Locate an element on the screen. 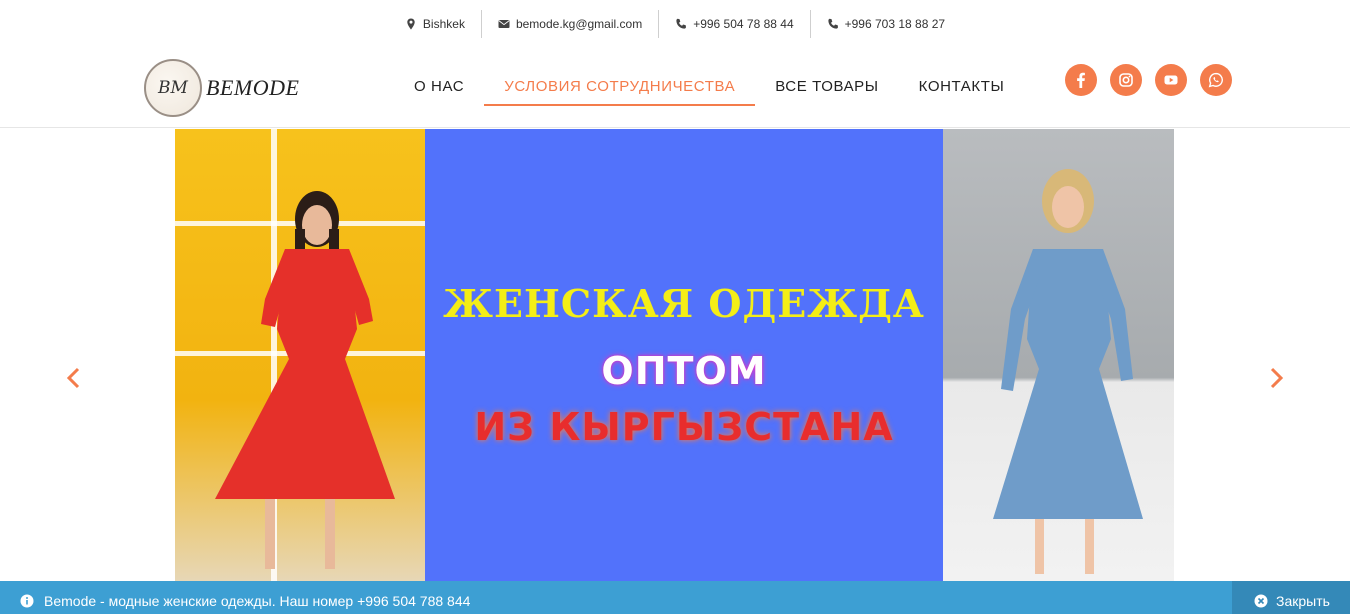 The width and height of the screenshot is (1350, 614). banner-line-from-kyrgyzstan: ИЗ КЫРГЫЗСТАНА is located at coordinates (684, 427).